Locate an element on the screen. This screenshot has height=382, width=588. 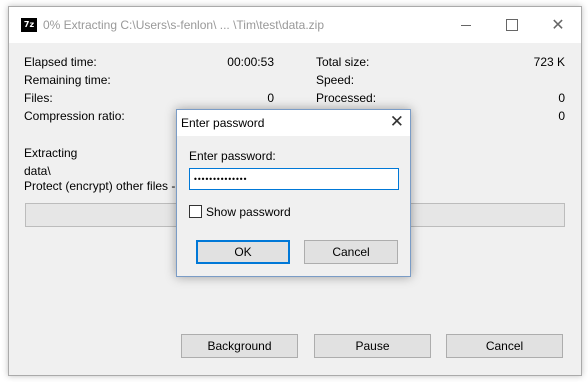
minimize-button is located at coordinates (466, 25).